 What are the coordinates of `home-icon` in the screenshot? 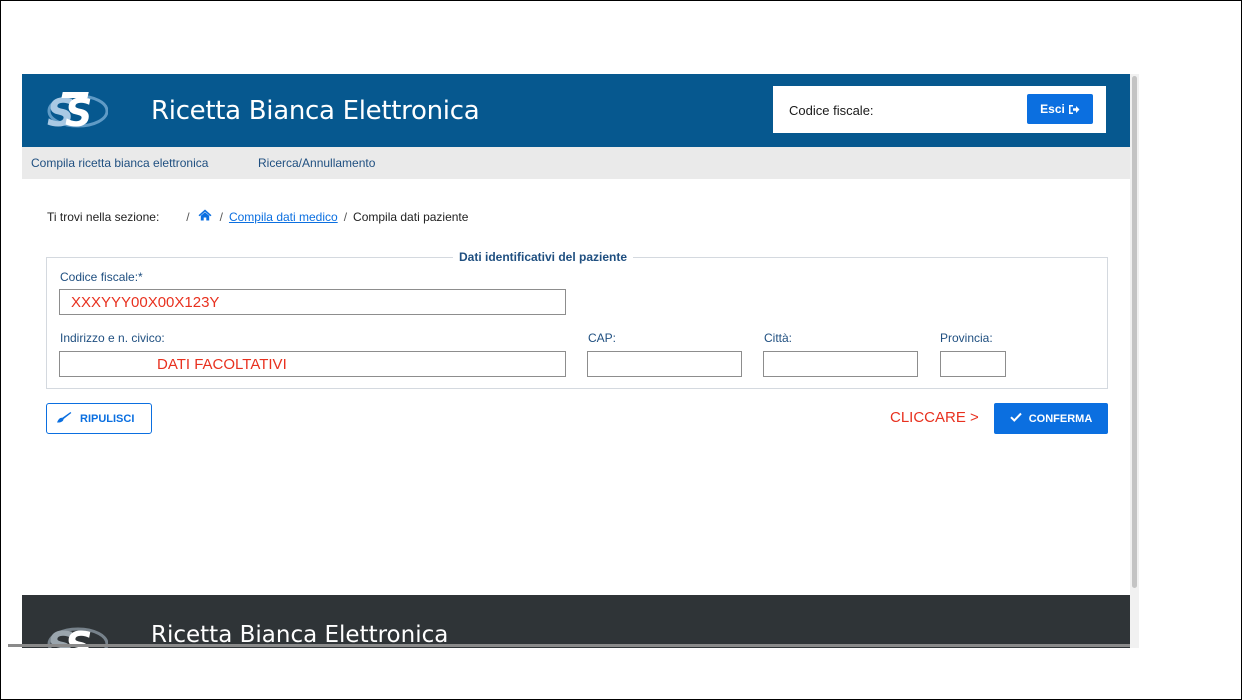 It's located at (205, 216).